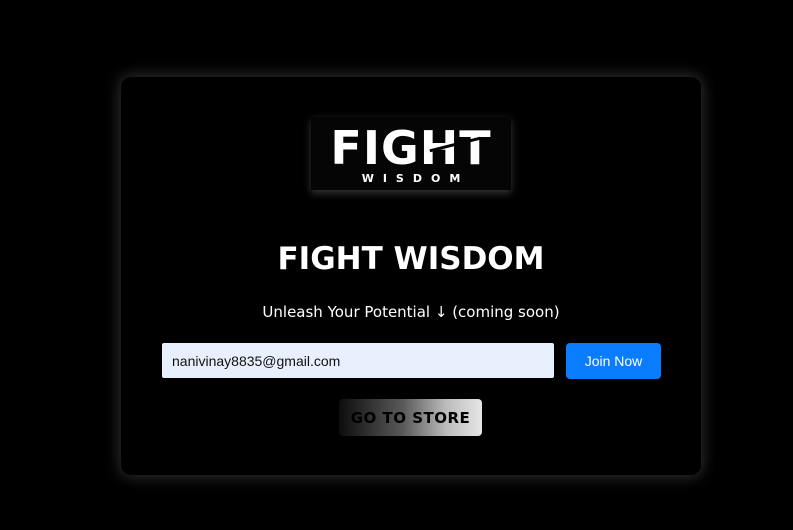  What do you see at coordinates (410, 417) in the screenshot?
I see `go-to-store-button: GO TO STORE` at bounding box center [410, 417].